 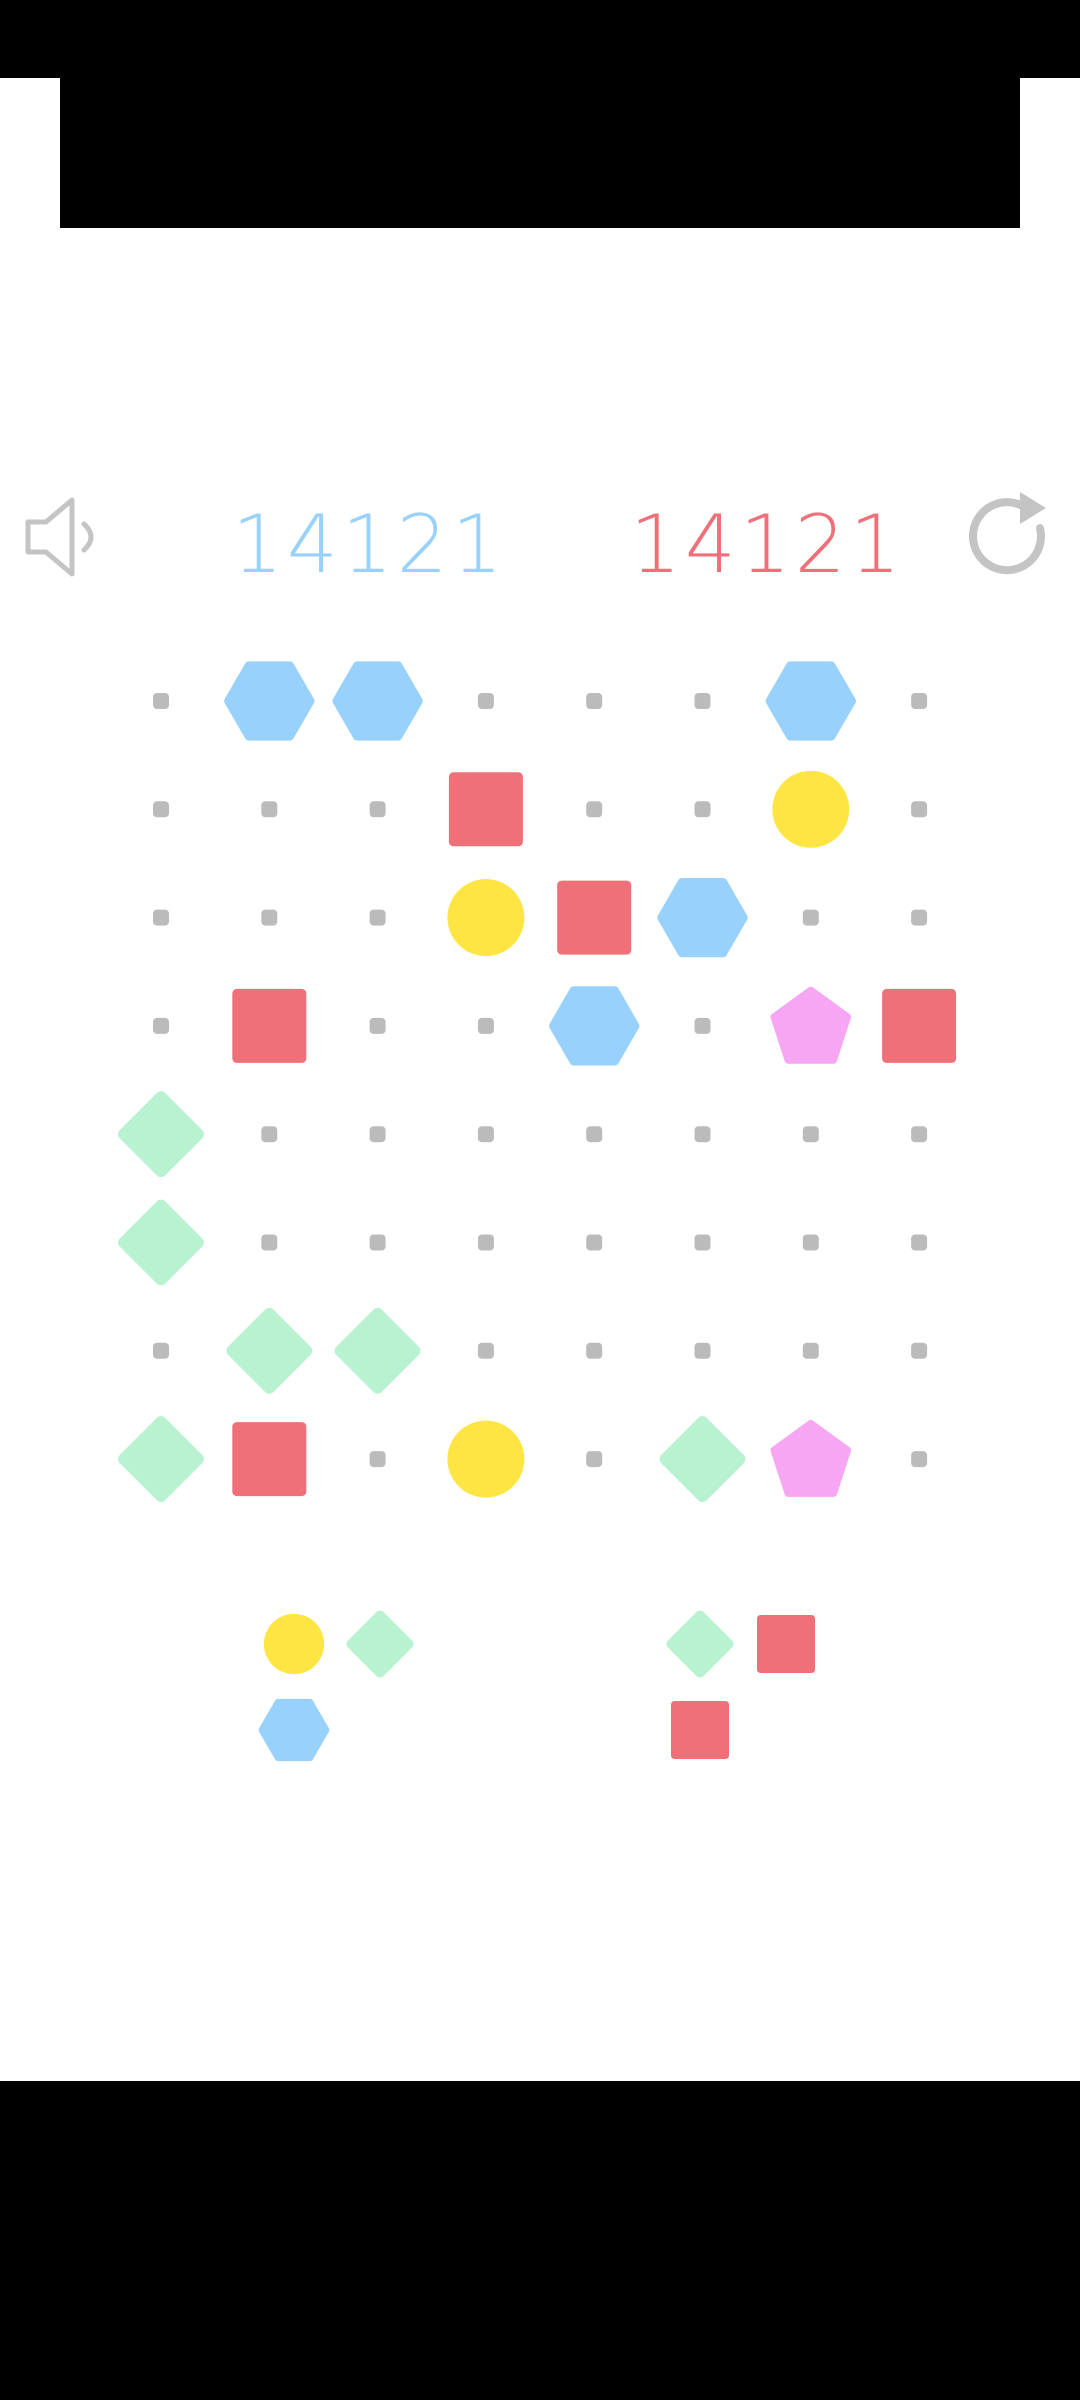 What do you see at coordinates (540, 39) in the screenshot?
I see `status-bar` at bounding box center [540, 39].